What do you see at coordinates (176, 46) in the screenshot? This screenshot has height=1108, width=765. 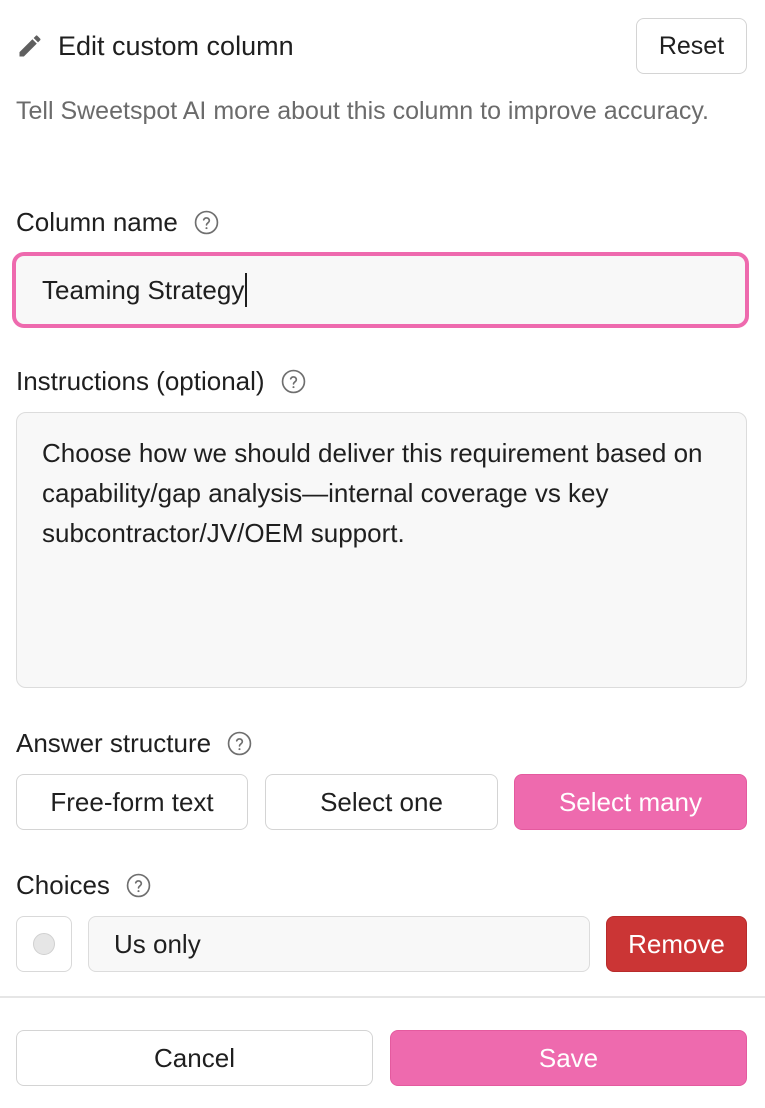 I see `panel-title: Edit custom column` at bounding box center [176, 46].